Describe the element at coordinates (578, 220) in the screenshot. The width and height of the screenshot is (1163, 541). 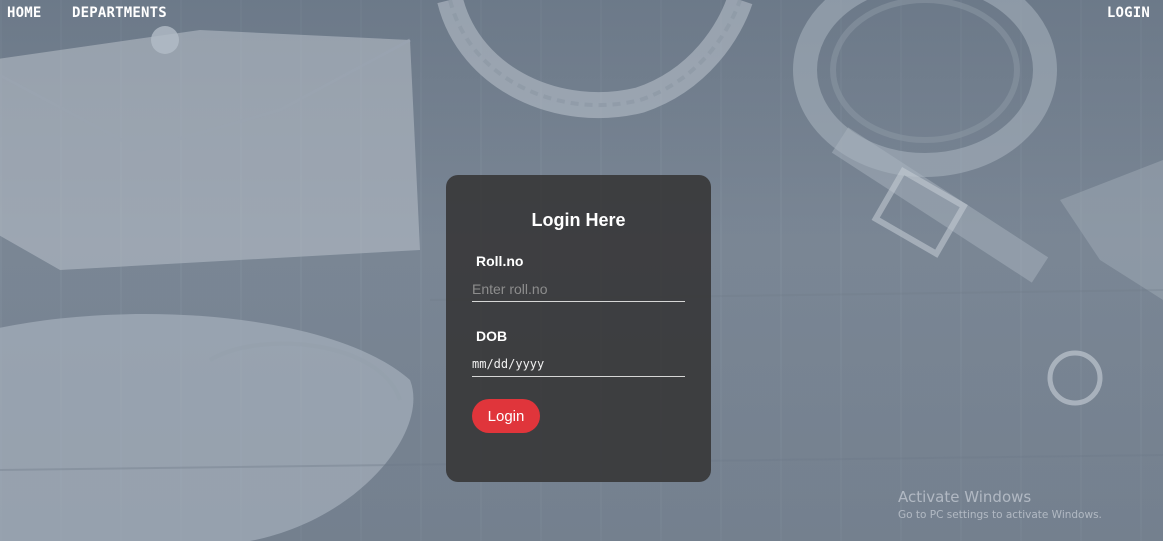
I see `login-title: Login Here` at that location.